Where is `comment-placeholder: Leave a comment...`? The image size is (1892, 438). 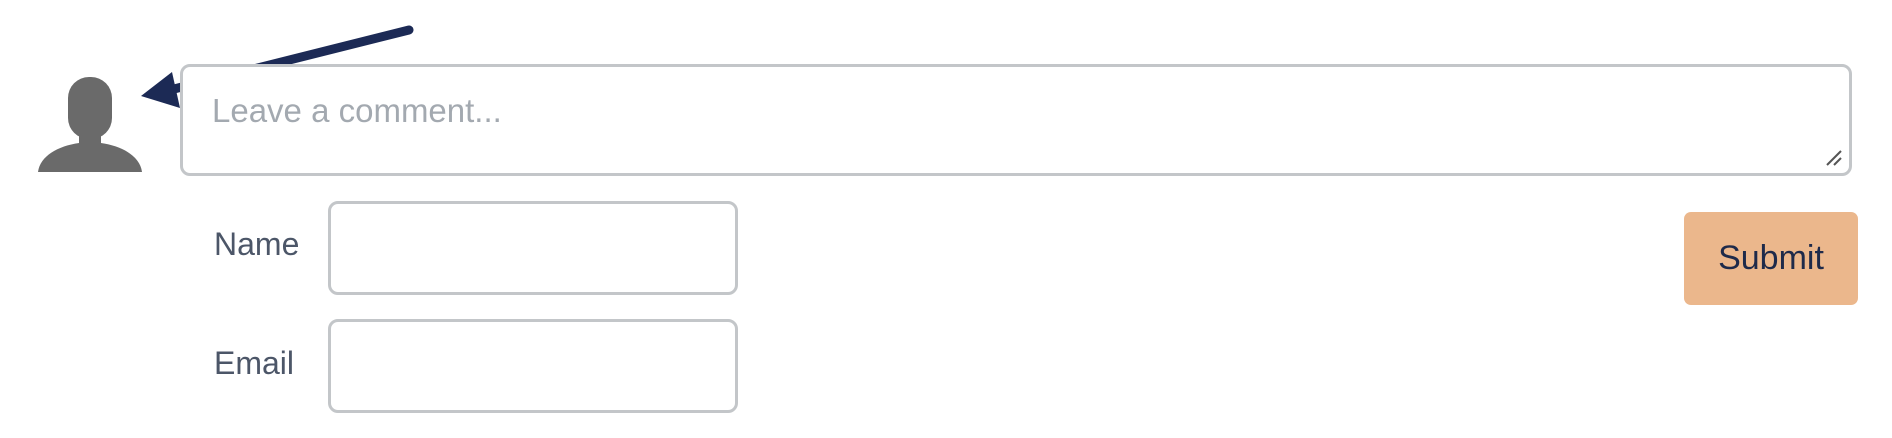 comment-placeholder: Leave a comment... is located at coordinates (357, 110).